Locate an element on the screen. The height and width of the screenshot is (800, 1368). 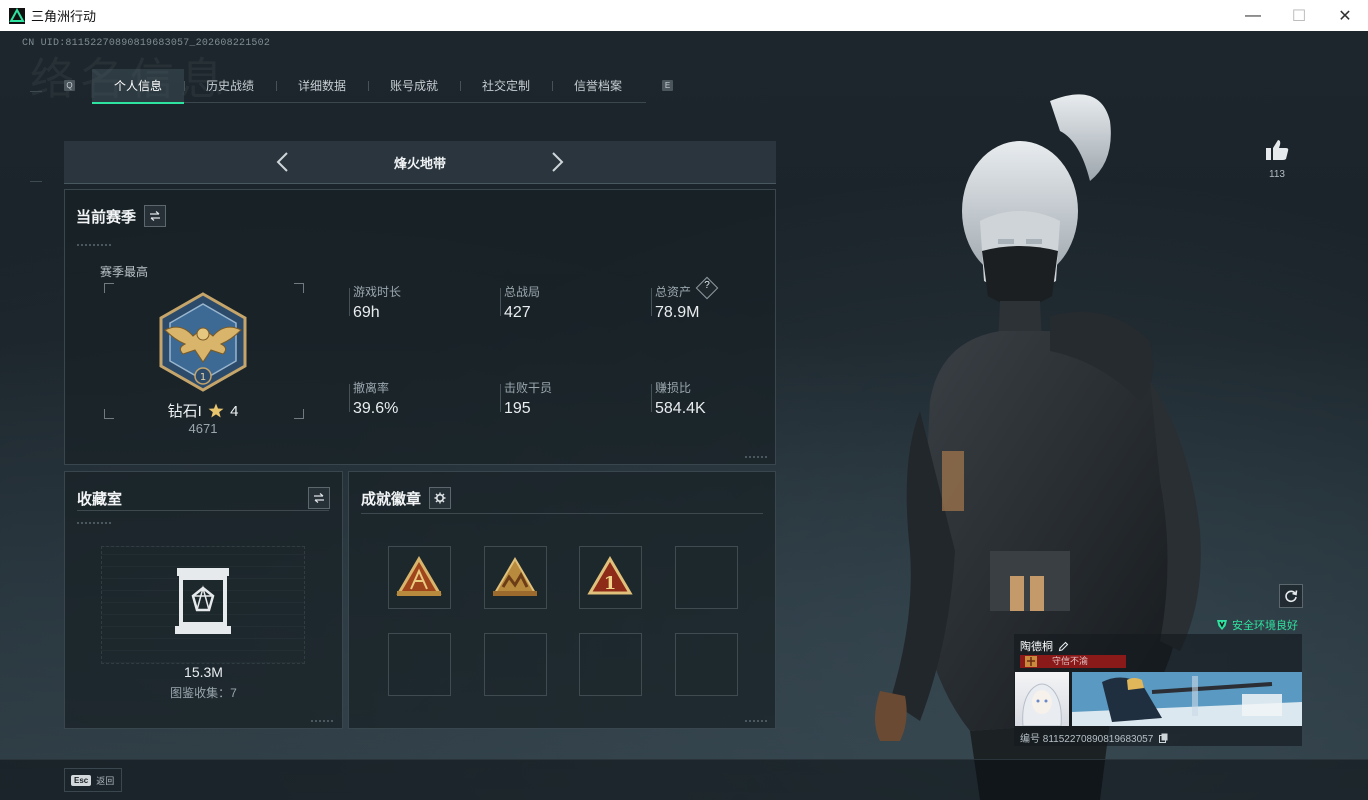
tab-personal-info: 个人信息 is located at coordinates (138, 86).